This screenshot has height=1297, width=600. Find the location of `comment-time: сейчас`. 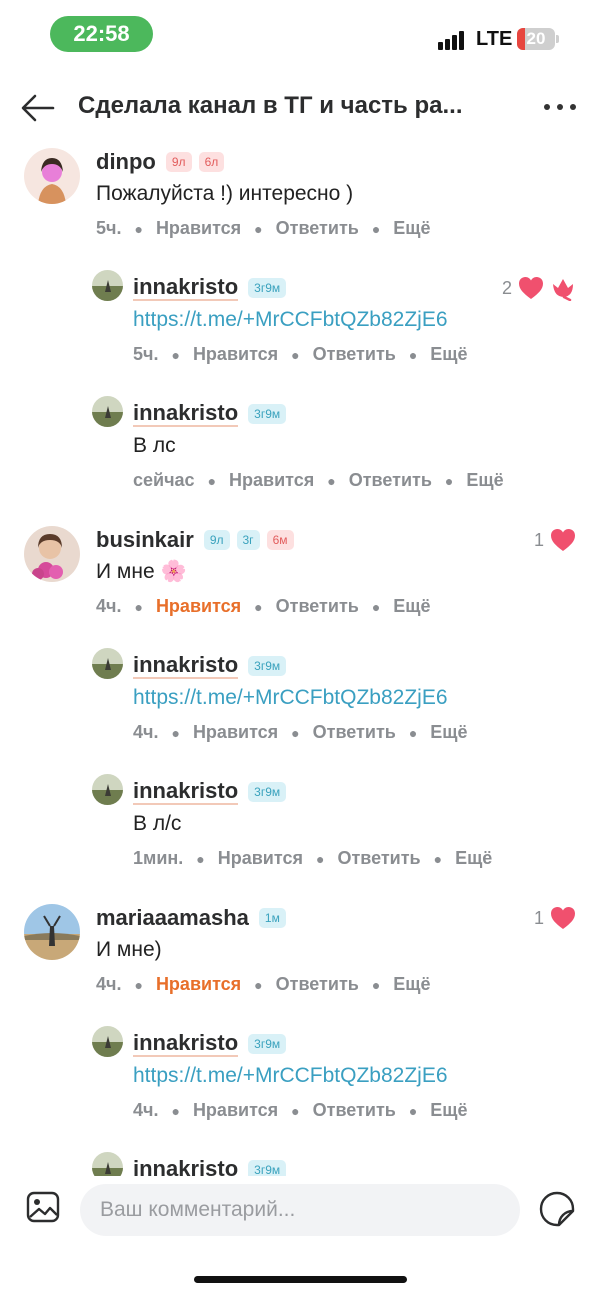

comment-time: сейчас is located at coordinates (164, 480).